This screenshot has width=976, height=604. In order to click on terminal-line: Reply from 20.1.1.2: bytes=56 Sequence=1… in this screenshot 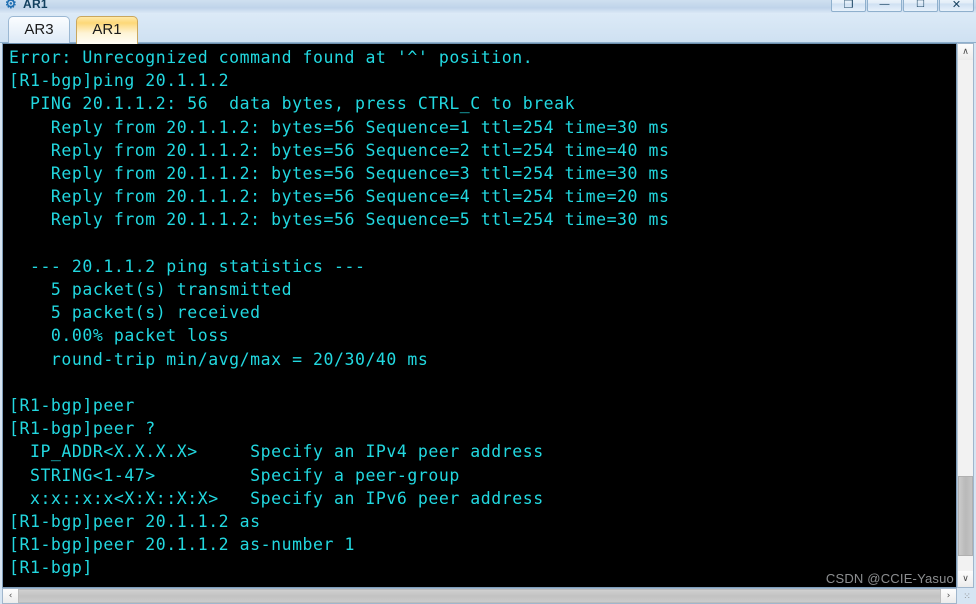, I will do `click(339, 127)`.